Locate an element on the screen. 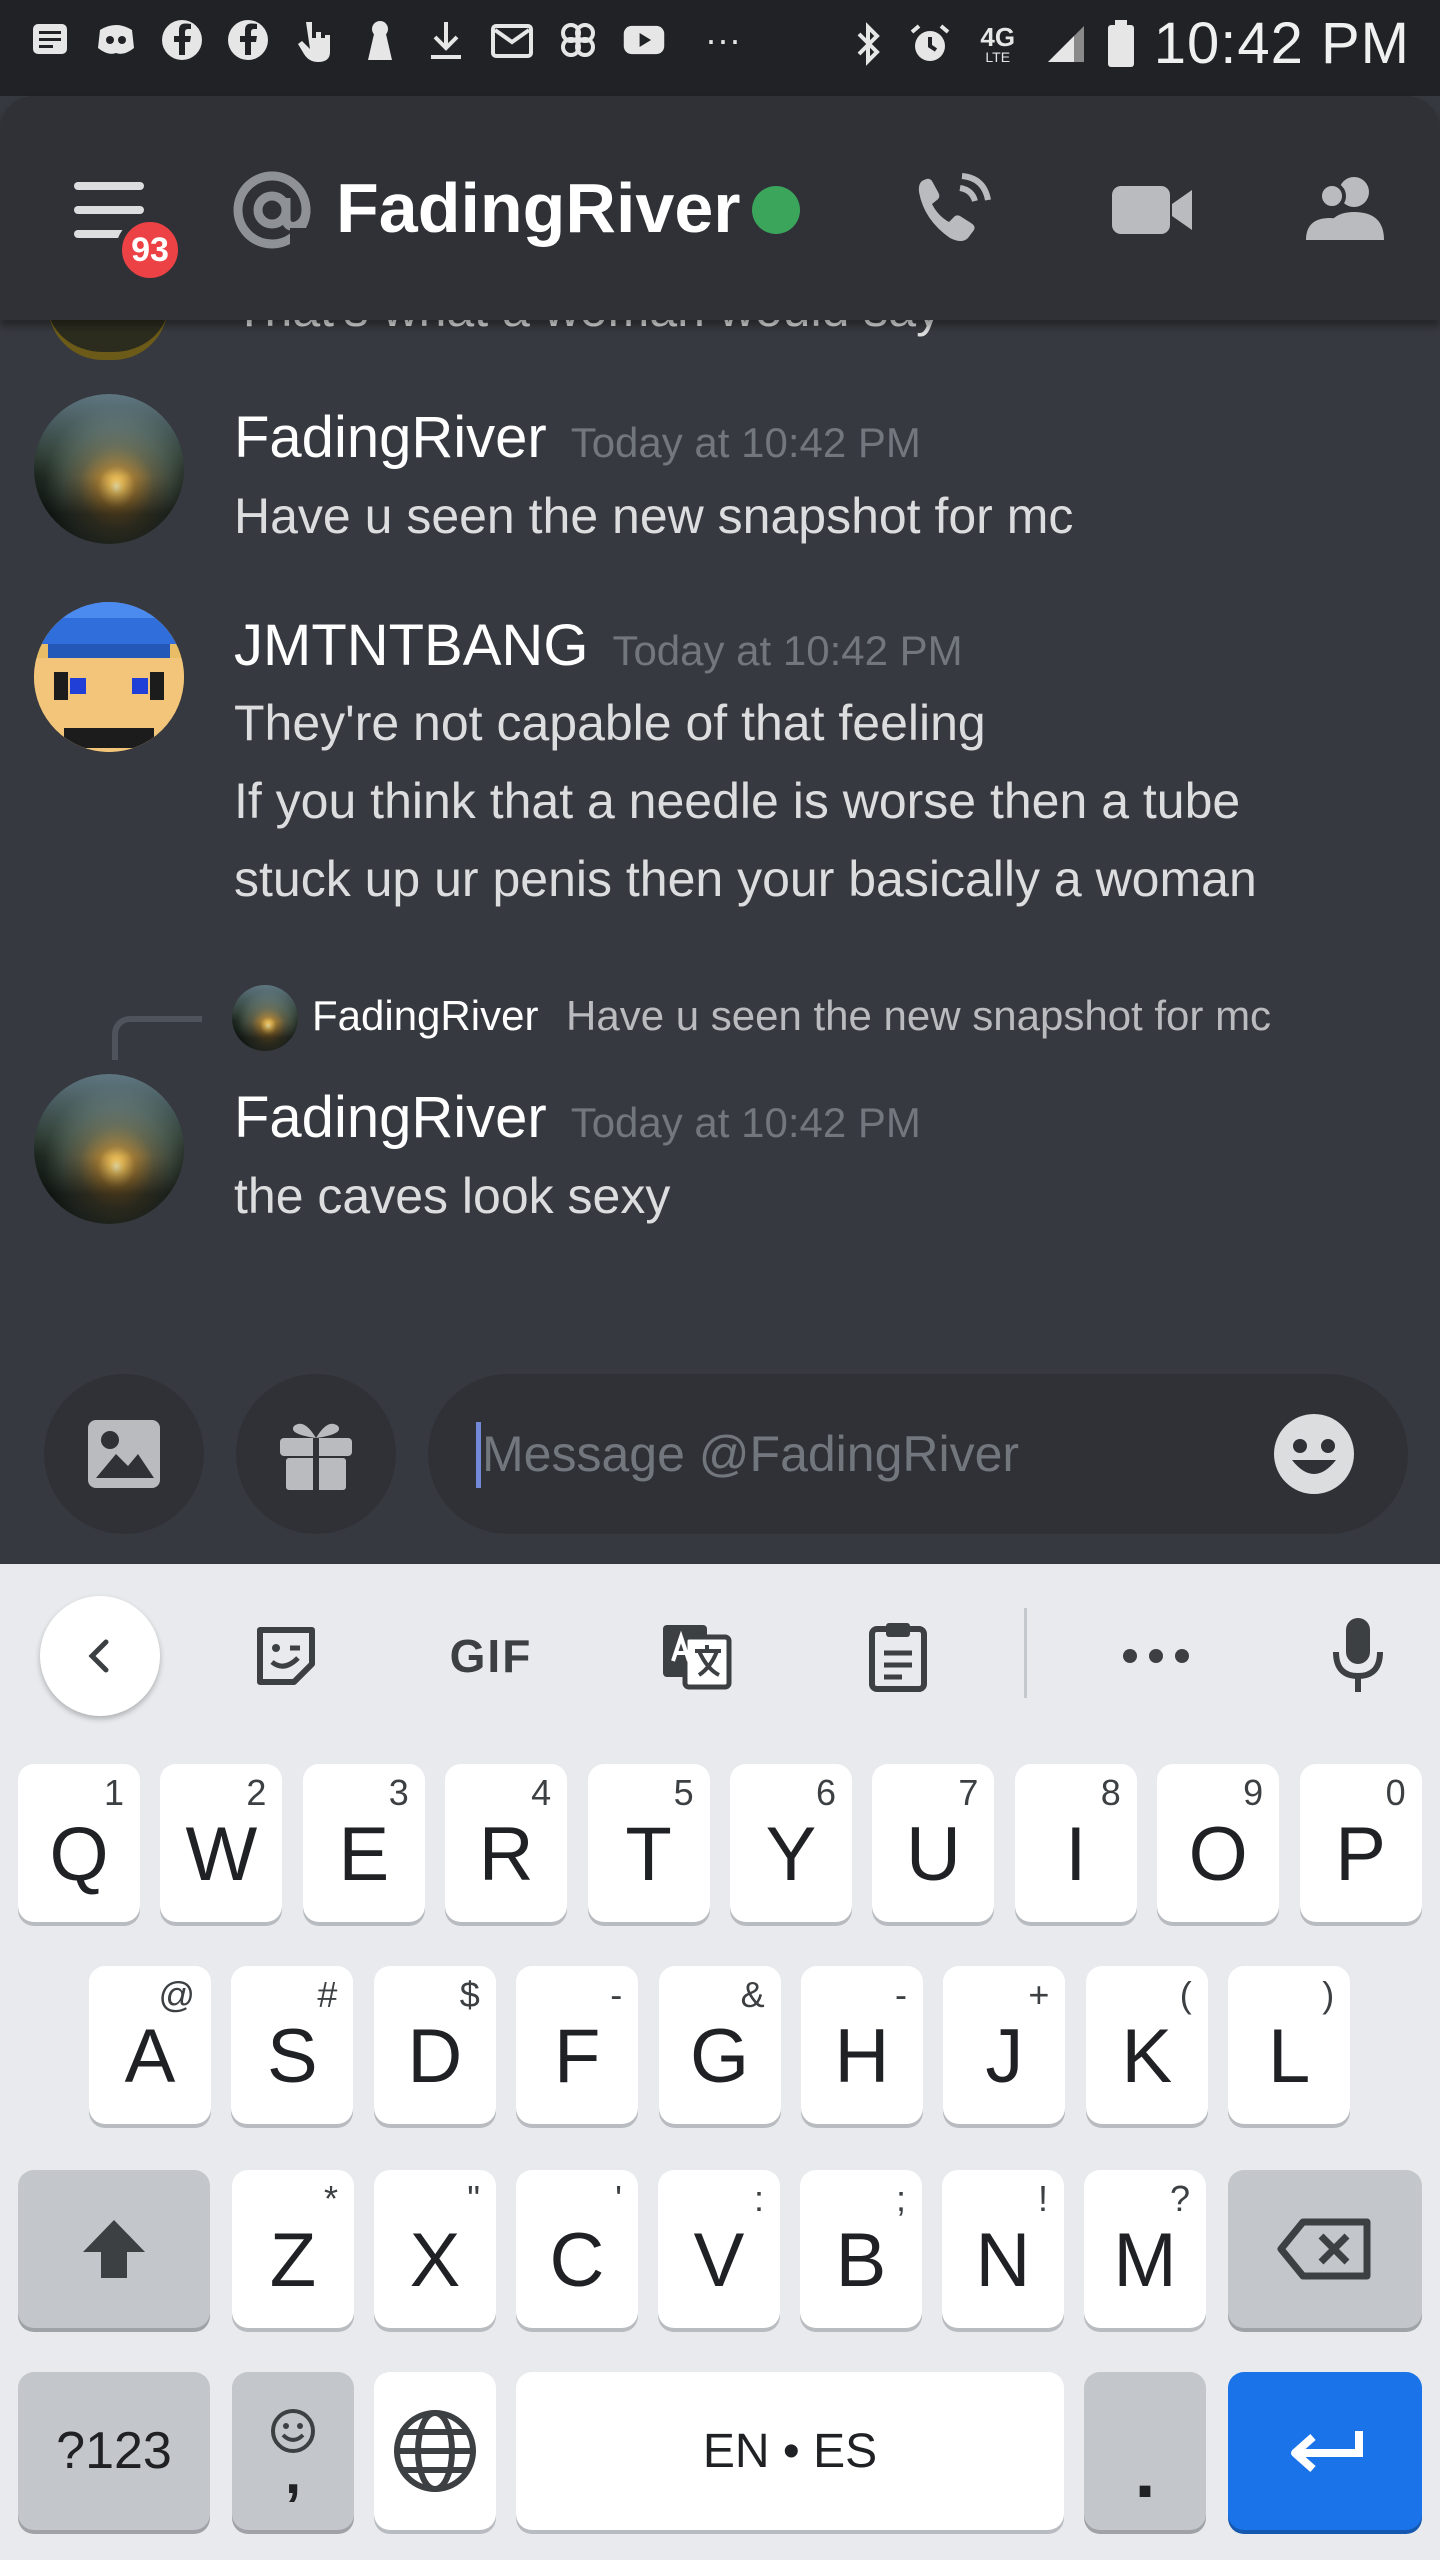 This screenshot has width=1440, height=2560. more-horizontal-icon is located at coordinates (1156, 1656).